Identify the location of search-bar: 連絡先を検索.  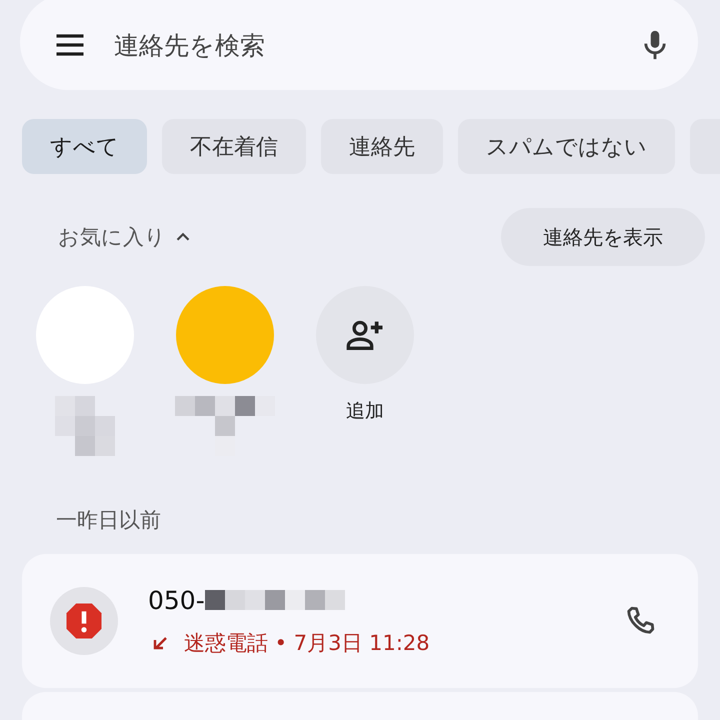
(359, 45).